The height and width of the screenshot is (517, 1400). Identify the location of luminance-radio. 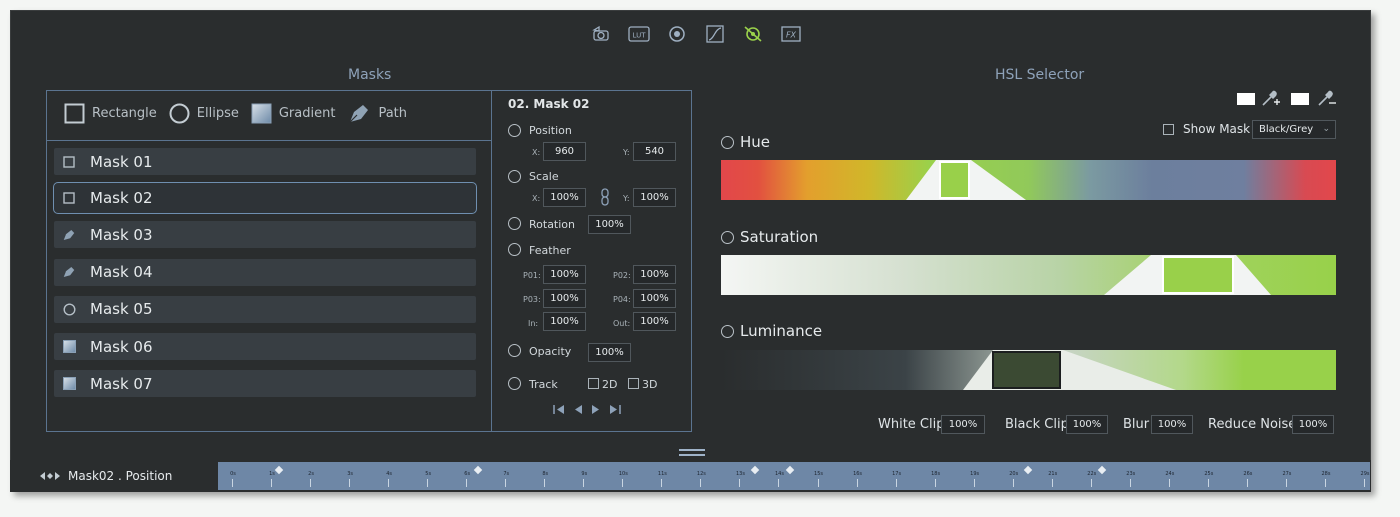
(727, 331).